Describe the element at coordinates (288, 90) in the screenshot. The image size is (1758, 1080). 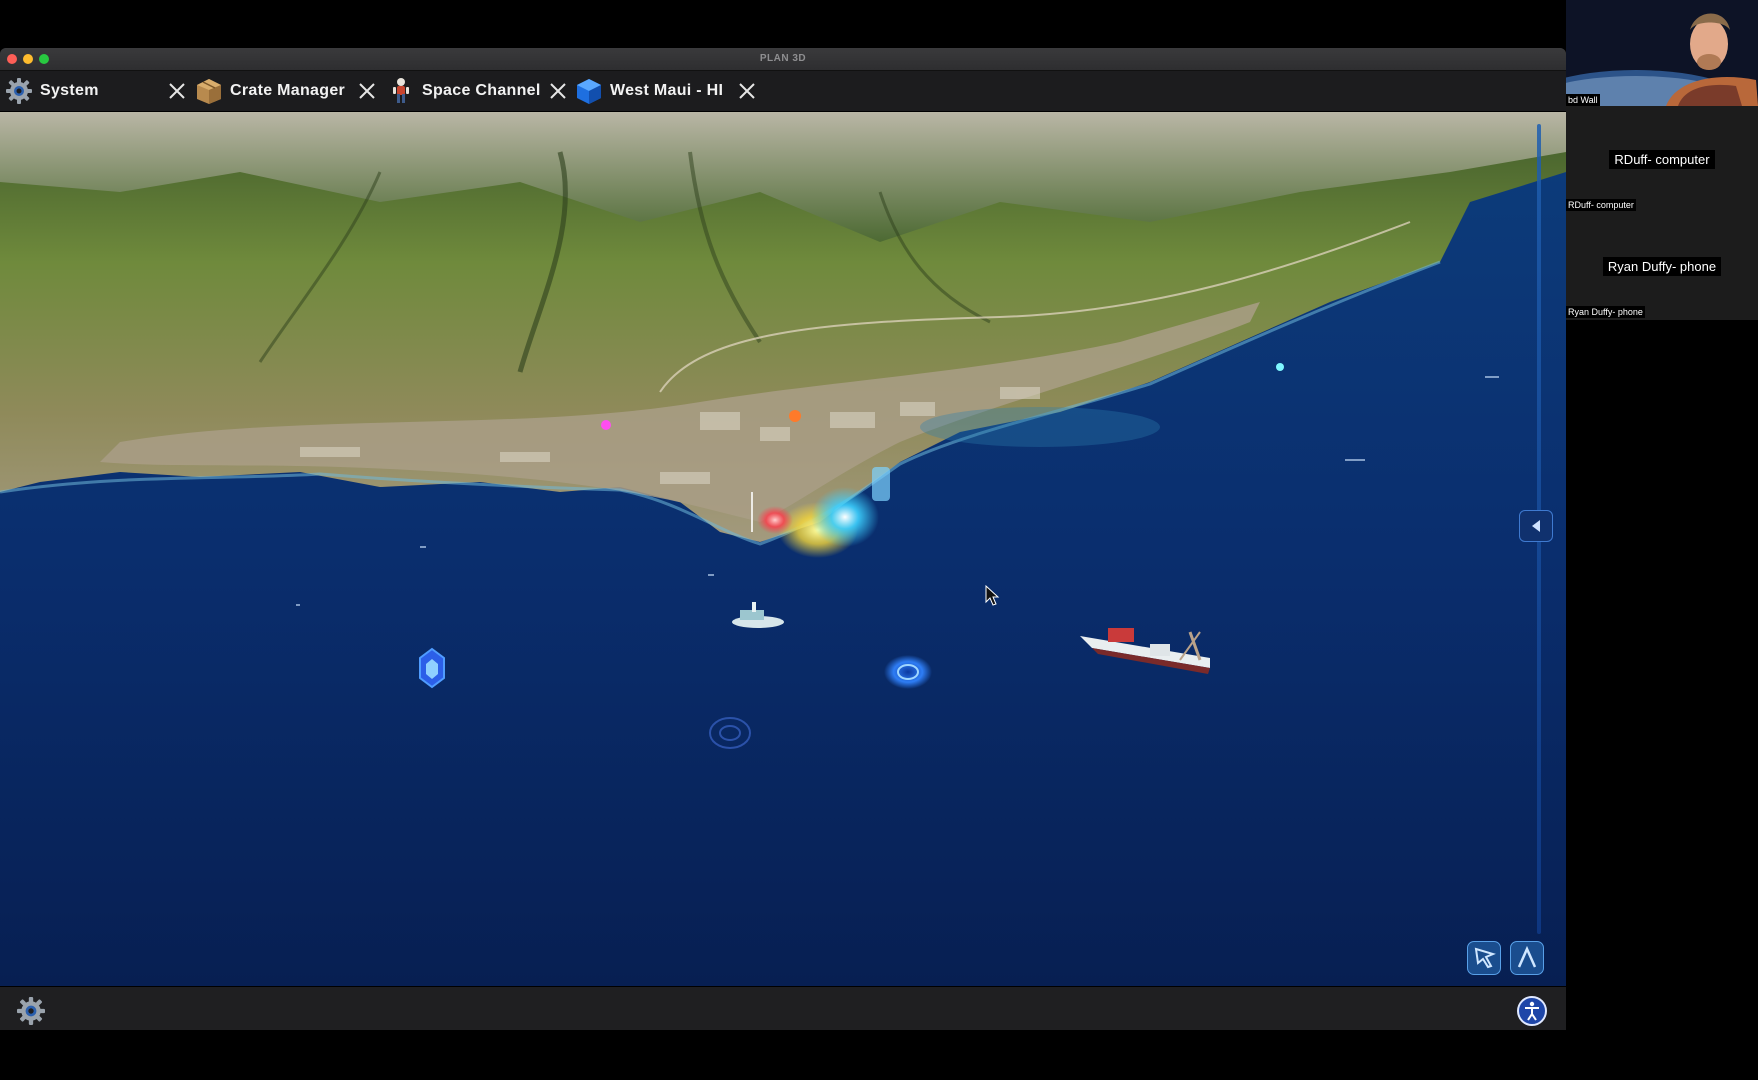
I see `tab-label: Crate Manager` at that location.